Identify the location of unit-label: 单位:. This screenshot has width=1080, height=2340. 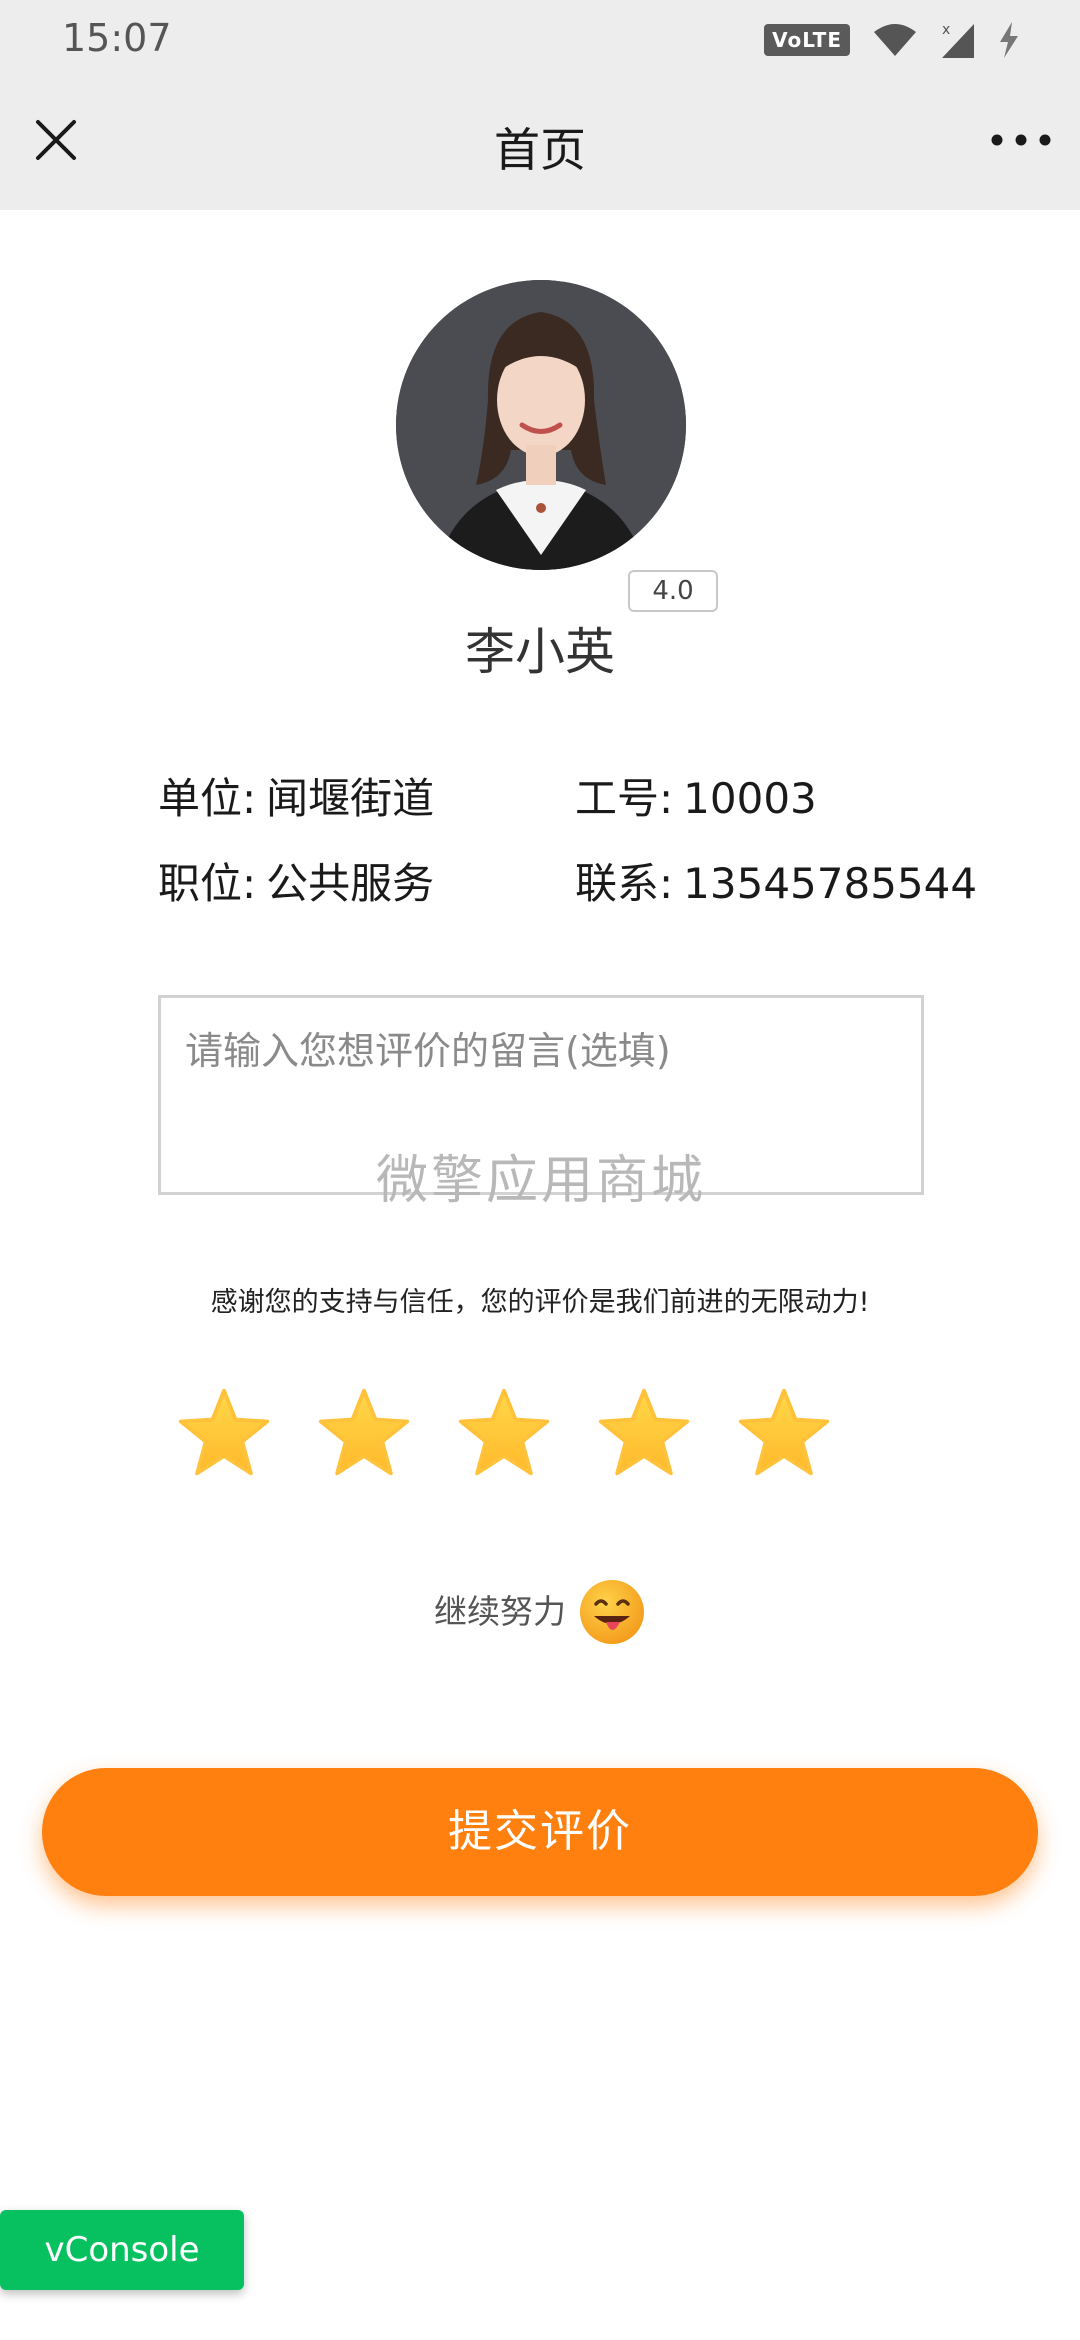
(207, 798).